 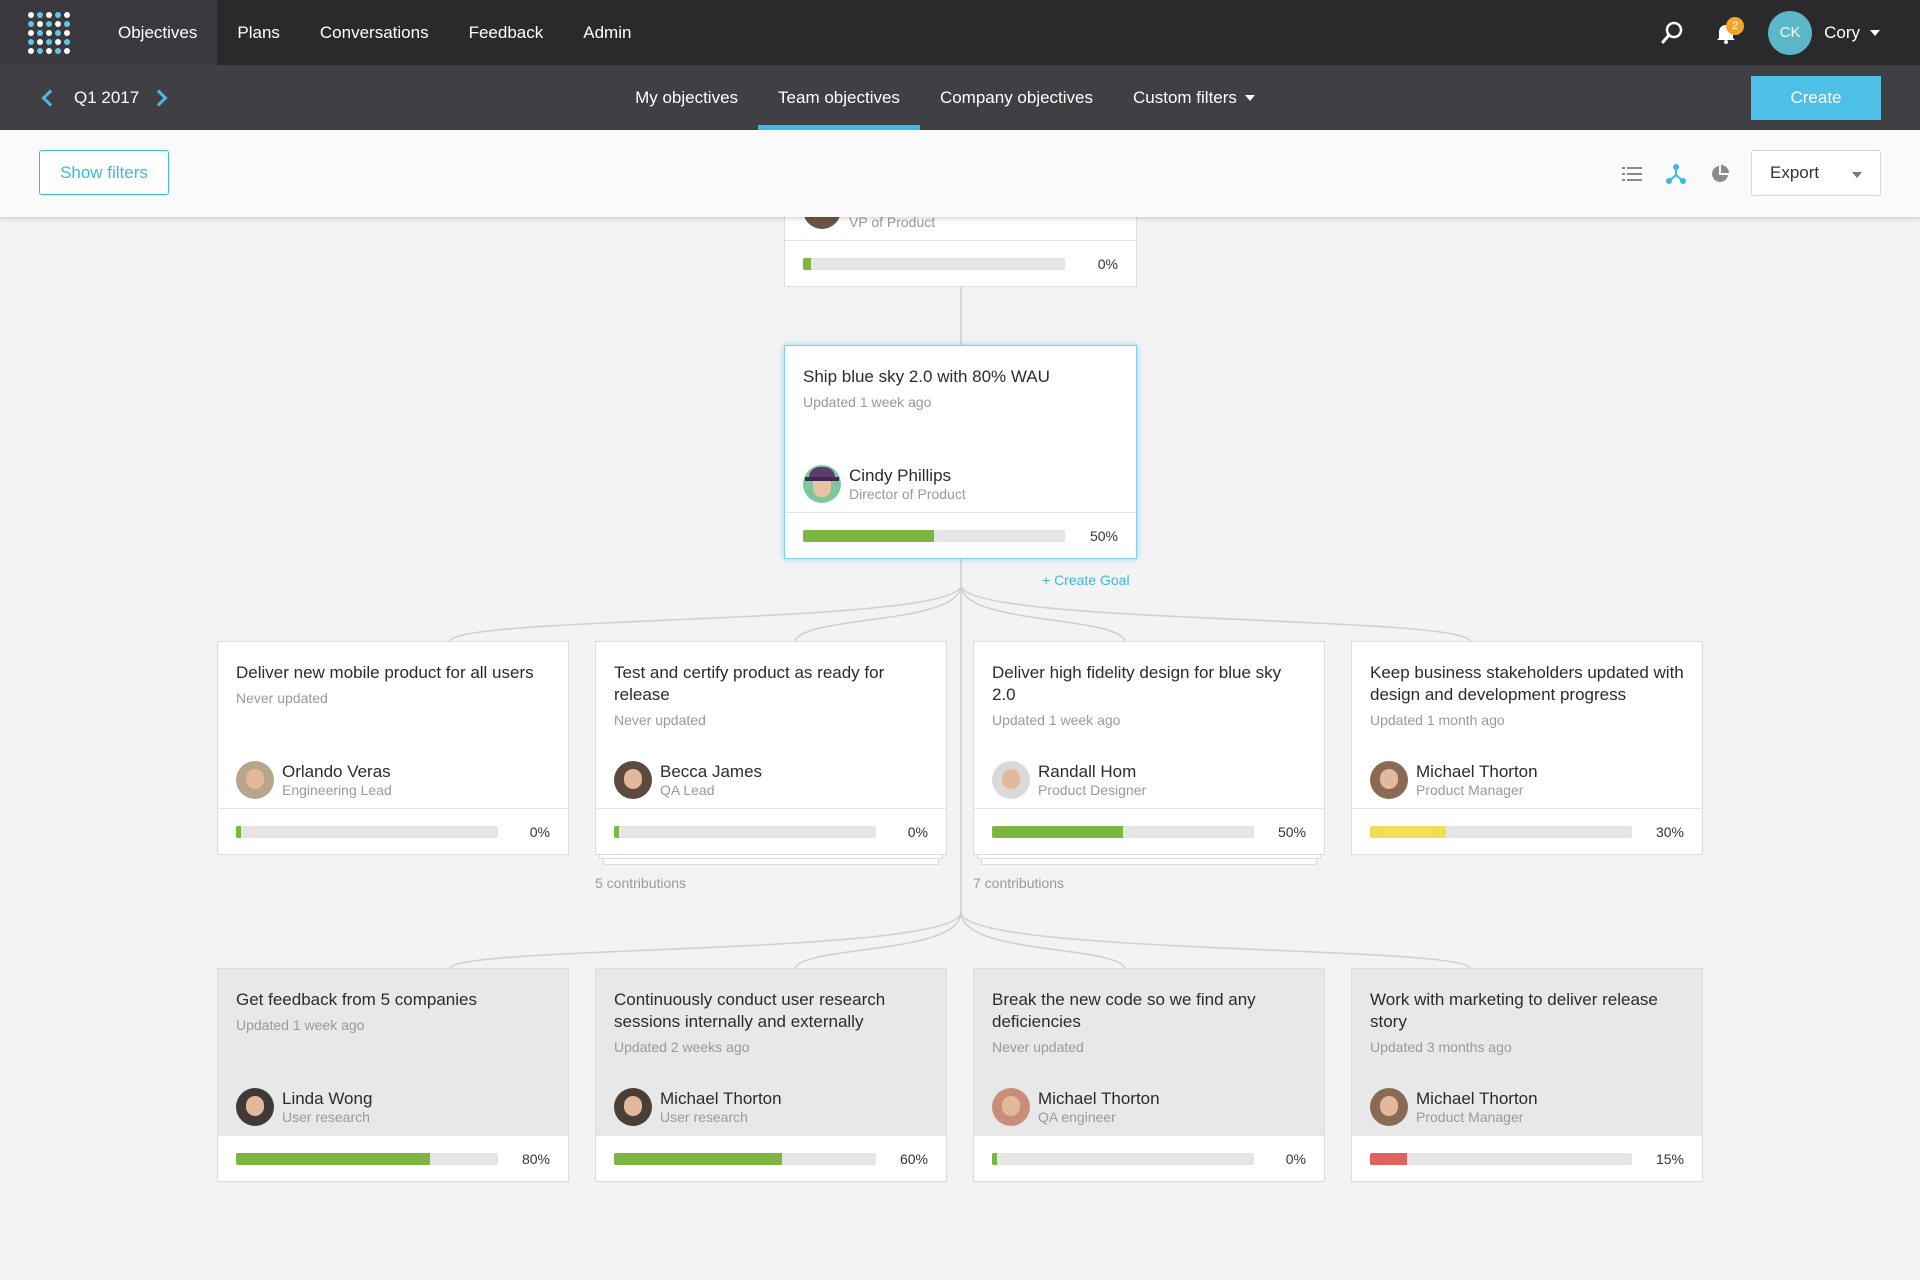 I want to click on objective-updated: Updated 2 weeks ago, so click(x=682, y=1047).